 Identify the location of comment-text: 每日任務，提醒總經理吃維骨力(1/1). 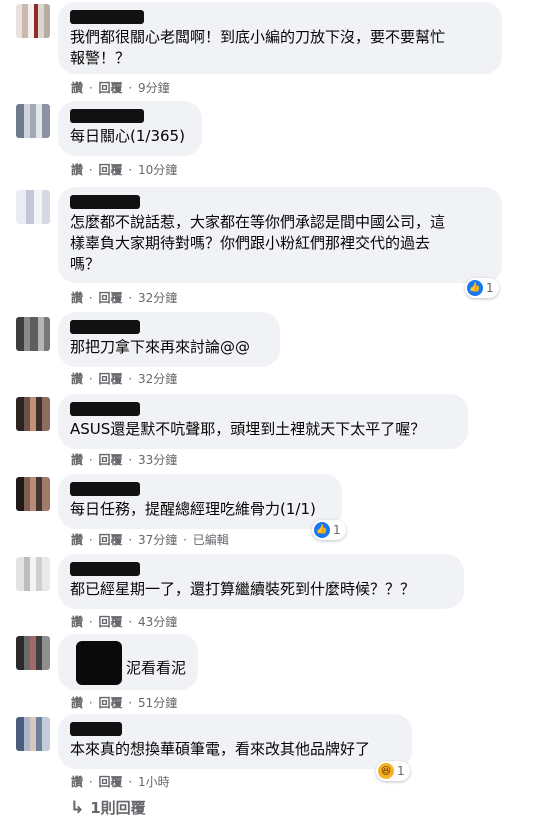
(193, 509).